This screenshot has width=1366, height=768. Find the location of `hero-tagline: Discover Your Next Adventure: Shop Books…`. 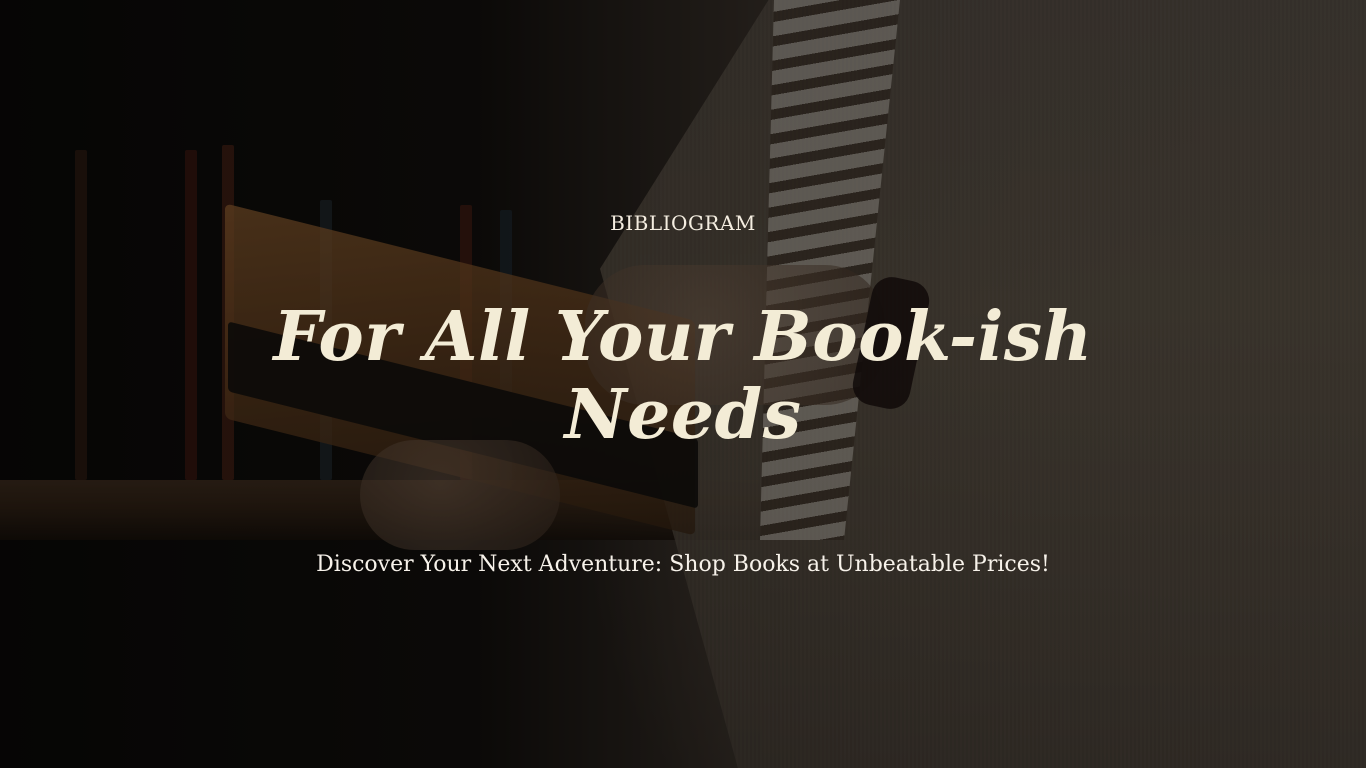

hero-tagline: Discover Your Next Adventure: Shop Books… is located at coordinates (683, 564).